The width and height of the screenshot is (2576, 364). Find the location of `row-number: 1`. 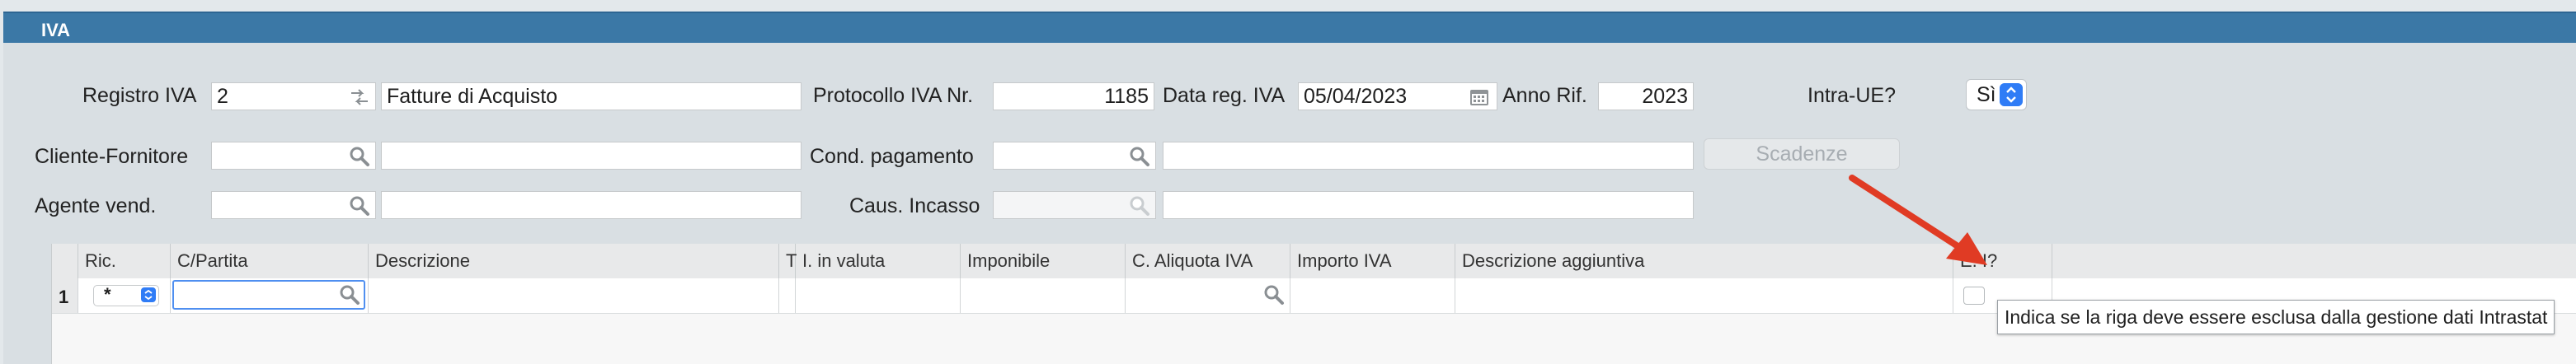

row-number: 1 is located at coordinates (64, 297).